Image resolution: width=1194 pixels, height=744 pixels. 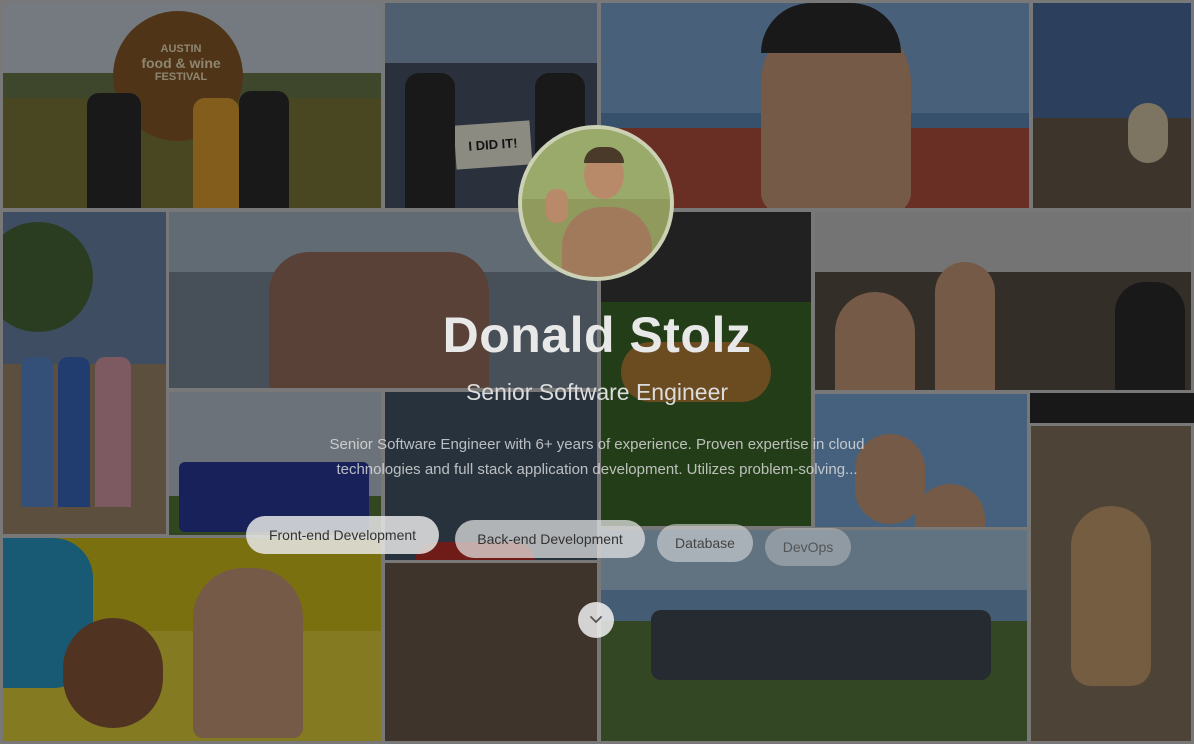 I want to click on skill-pill-database: Database, so click(x=705, y=543).